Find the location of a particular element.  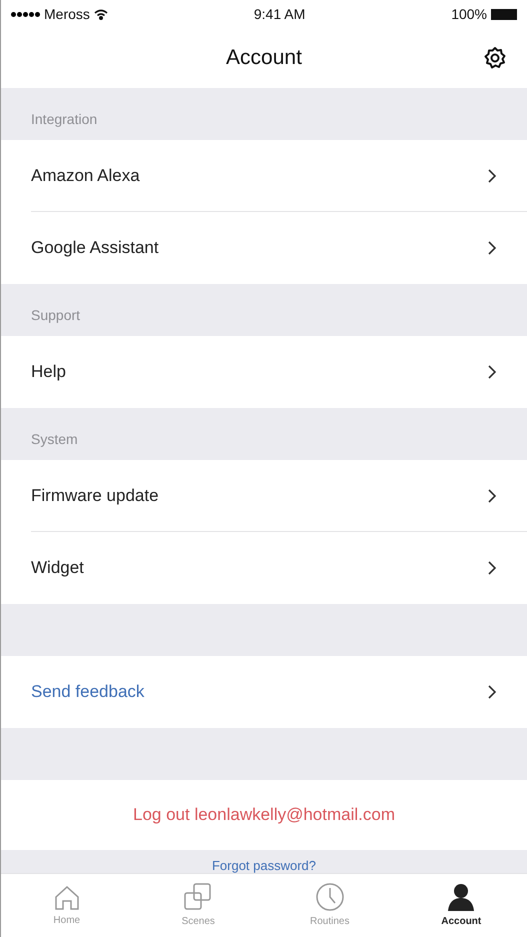

forgot-password-link: Forgot password? is located at coordinates (264, 864).